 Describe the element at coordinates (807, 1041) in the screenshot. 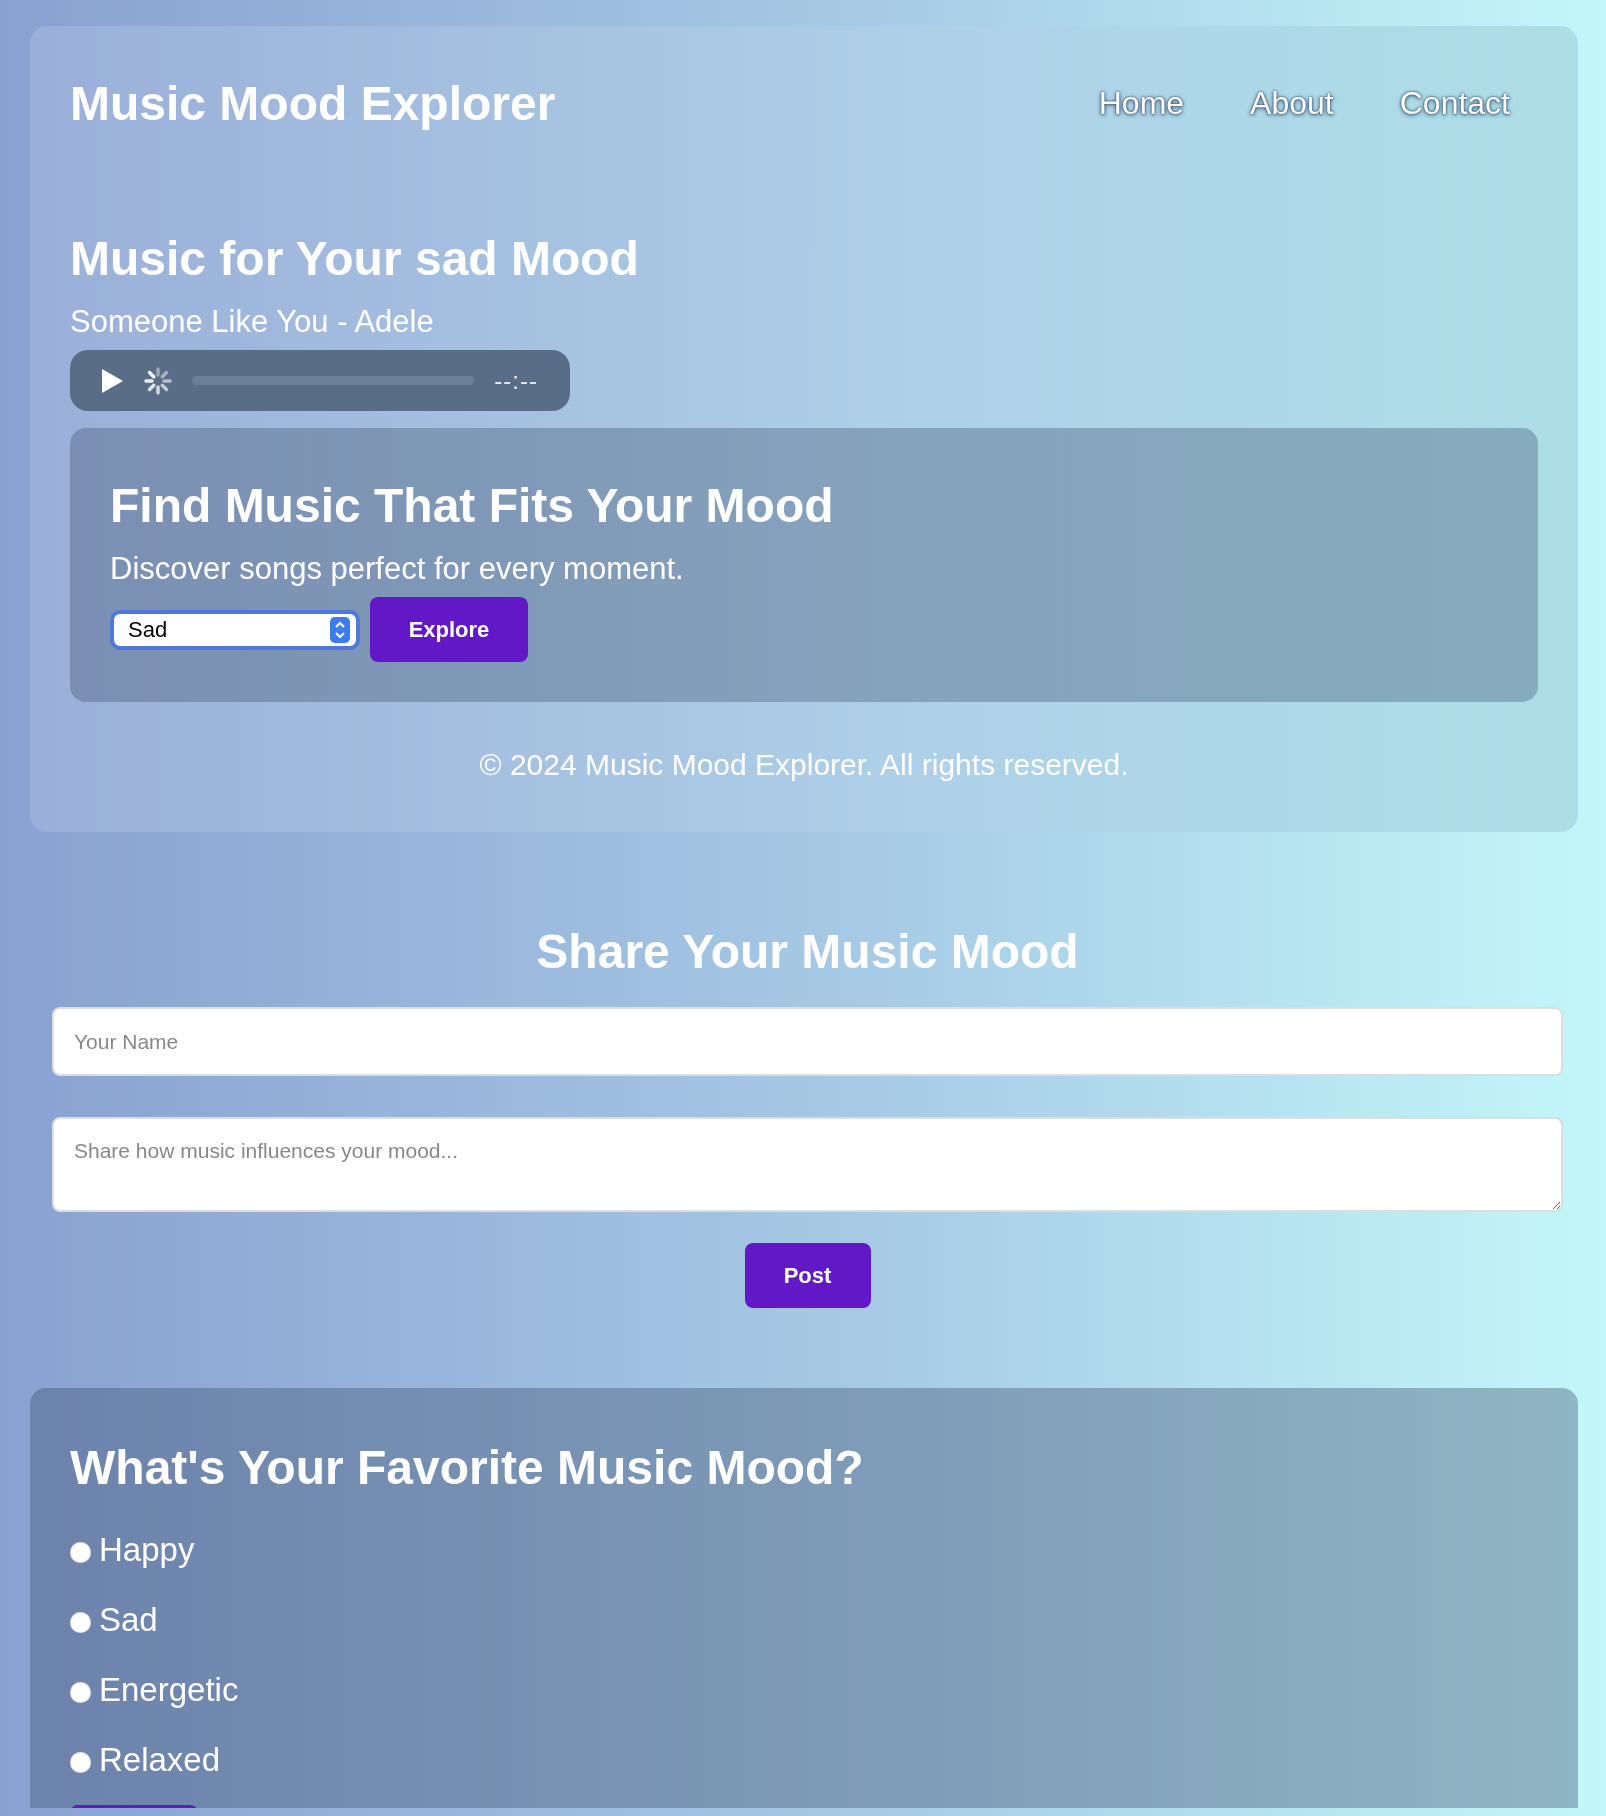

I see `name-field: Your Name` at that location.